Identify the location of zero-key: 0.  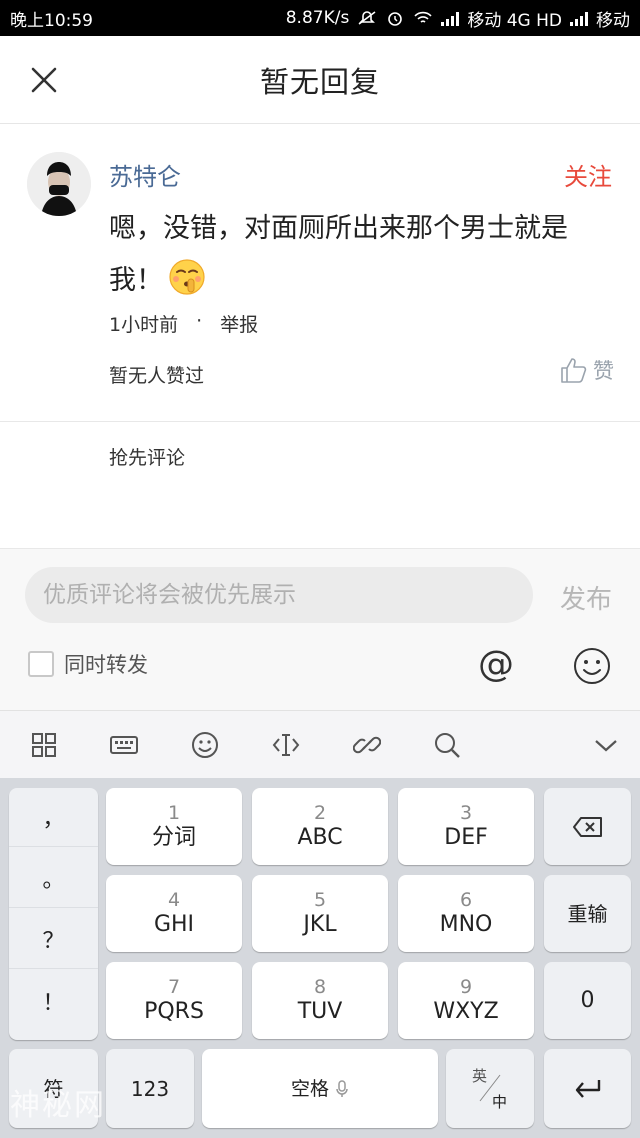
(587, 1000).